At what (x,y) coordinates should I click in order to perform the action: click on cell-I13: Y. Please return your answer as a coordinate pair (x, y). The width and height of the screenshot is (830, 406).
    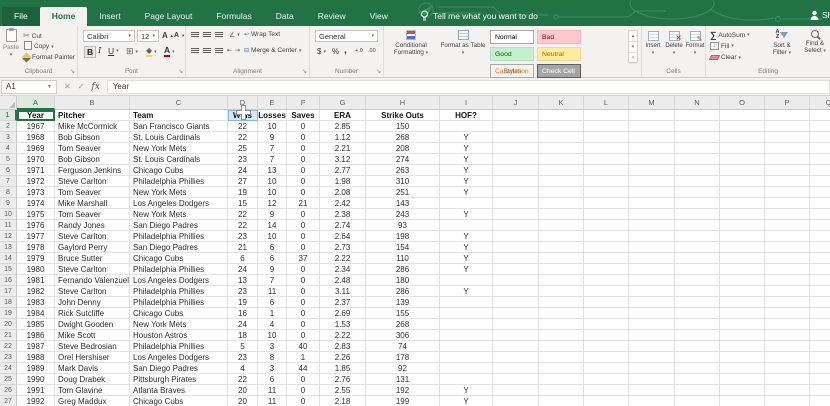
    Looking at the image, I should click on (466, 247).